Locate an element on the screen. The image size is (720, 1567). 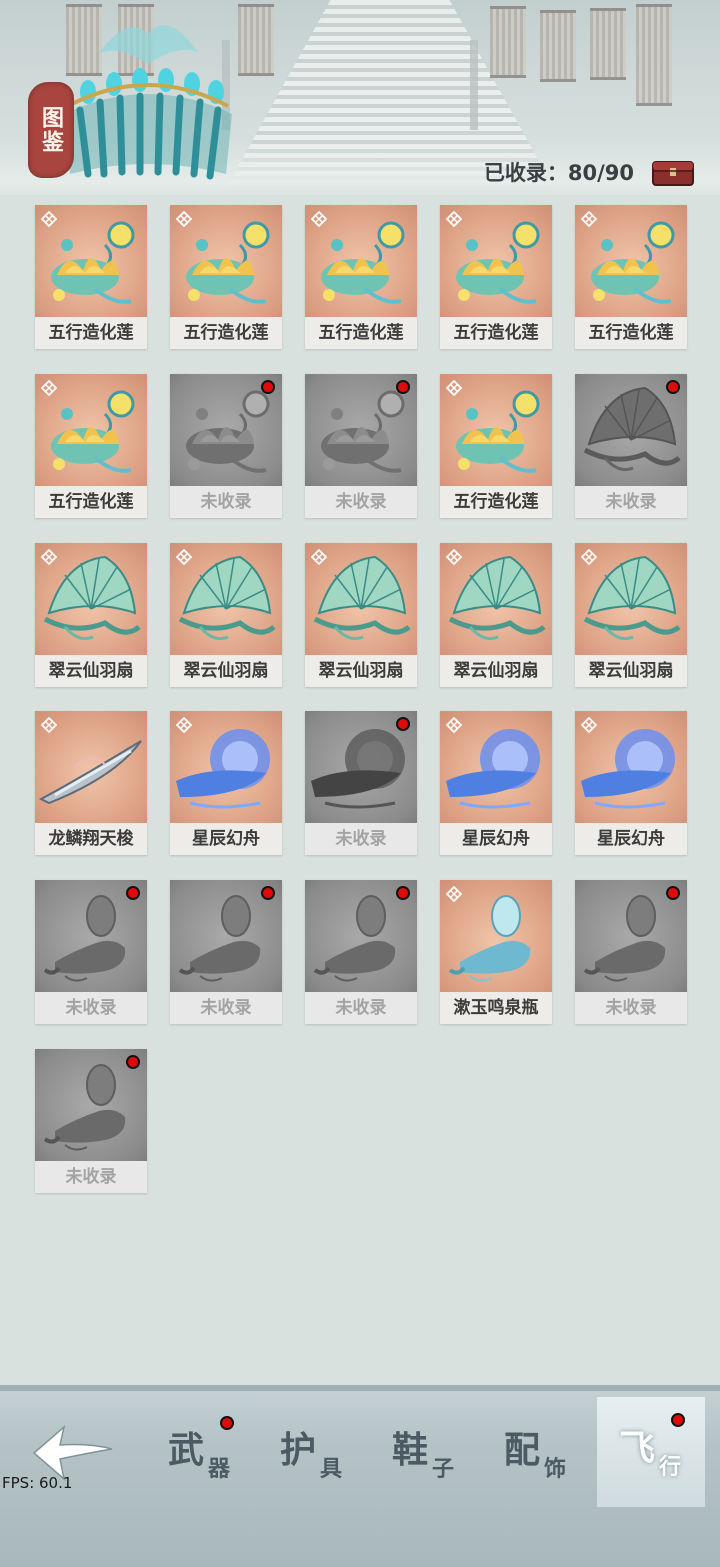
category-tab: 飞行 is located at coordinates (651, 1452).